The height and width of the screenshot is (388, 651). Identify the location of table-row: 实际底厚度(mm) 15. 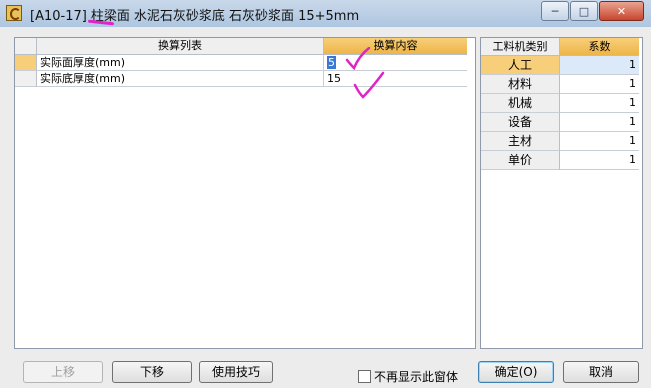
(241, 79).